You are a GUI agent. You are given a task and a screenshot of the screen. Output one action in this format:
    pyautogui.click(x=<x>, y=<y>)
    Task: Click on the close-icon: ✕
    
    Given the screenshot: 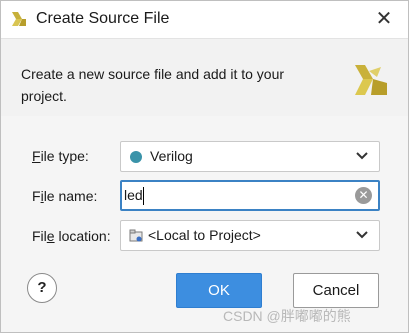 What is the action you would take?
    pyautogui.click(x=384, y=19)
    